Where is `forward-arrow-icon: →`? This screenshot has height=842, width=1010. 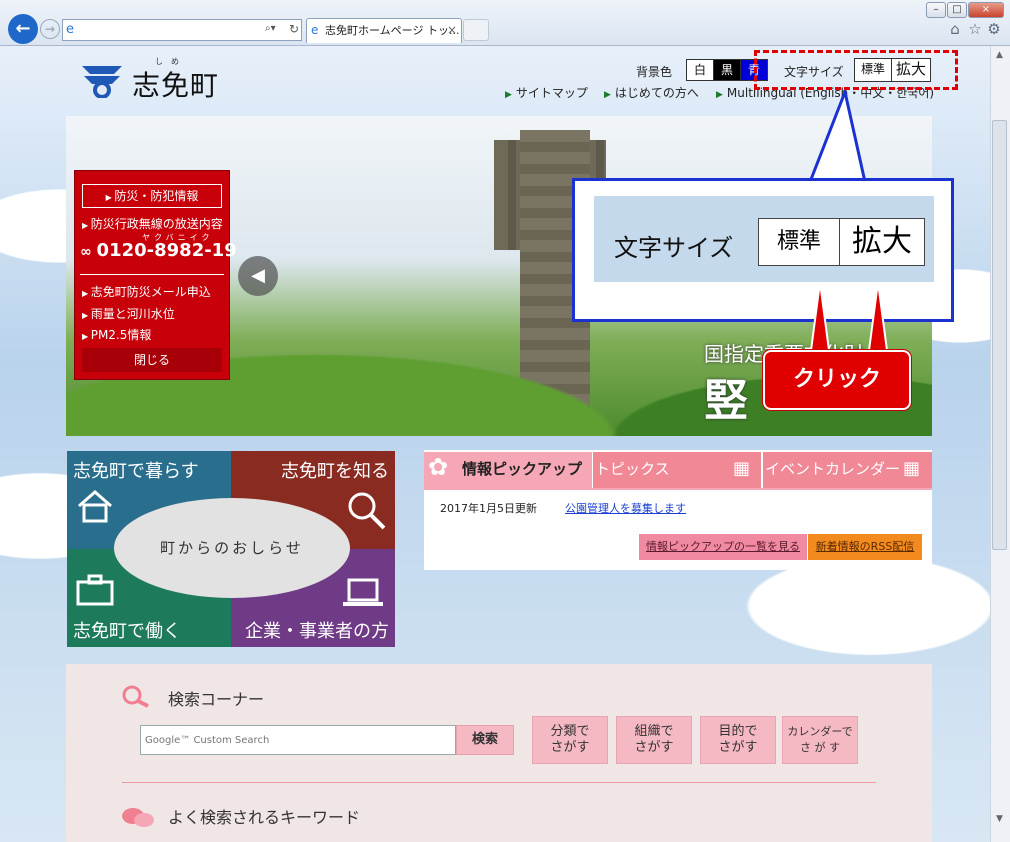
forward-arrow-icon: → is located at coordinates (50, 29).